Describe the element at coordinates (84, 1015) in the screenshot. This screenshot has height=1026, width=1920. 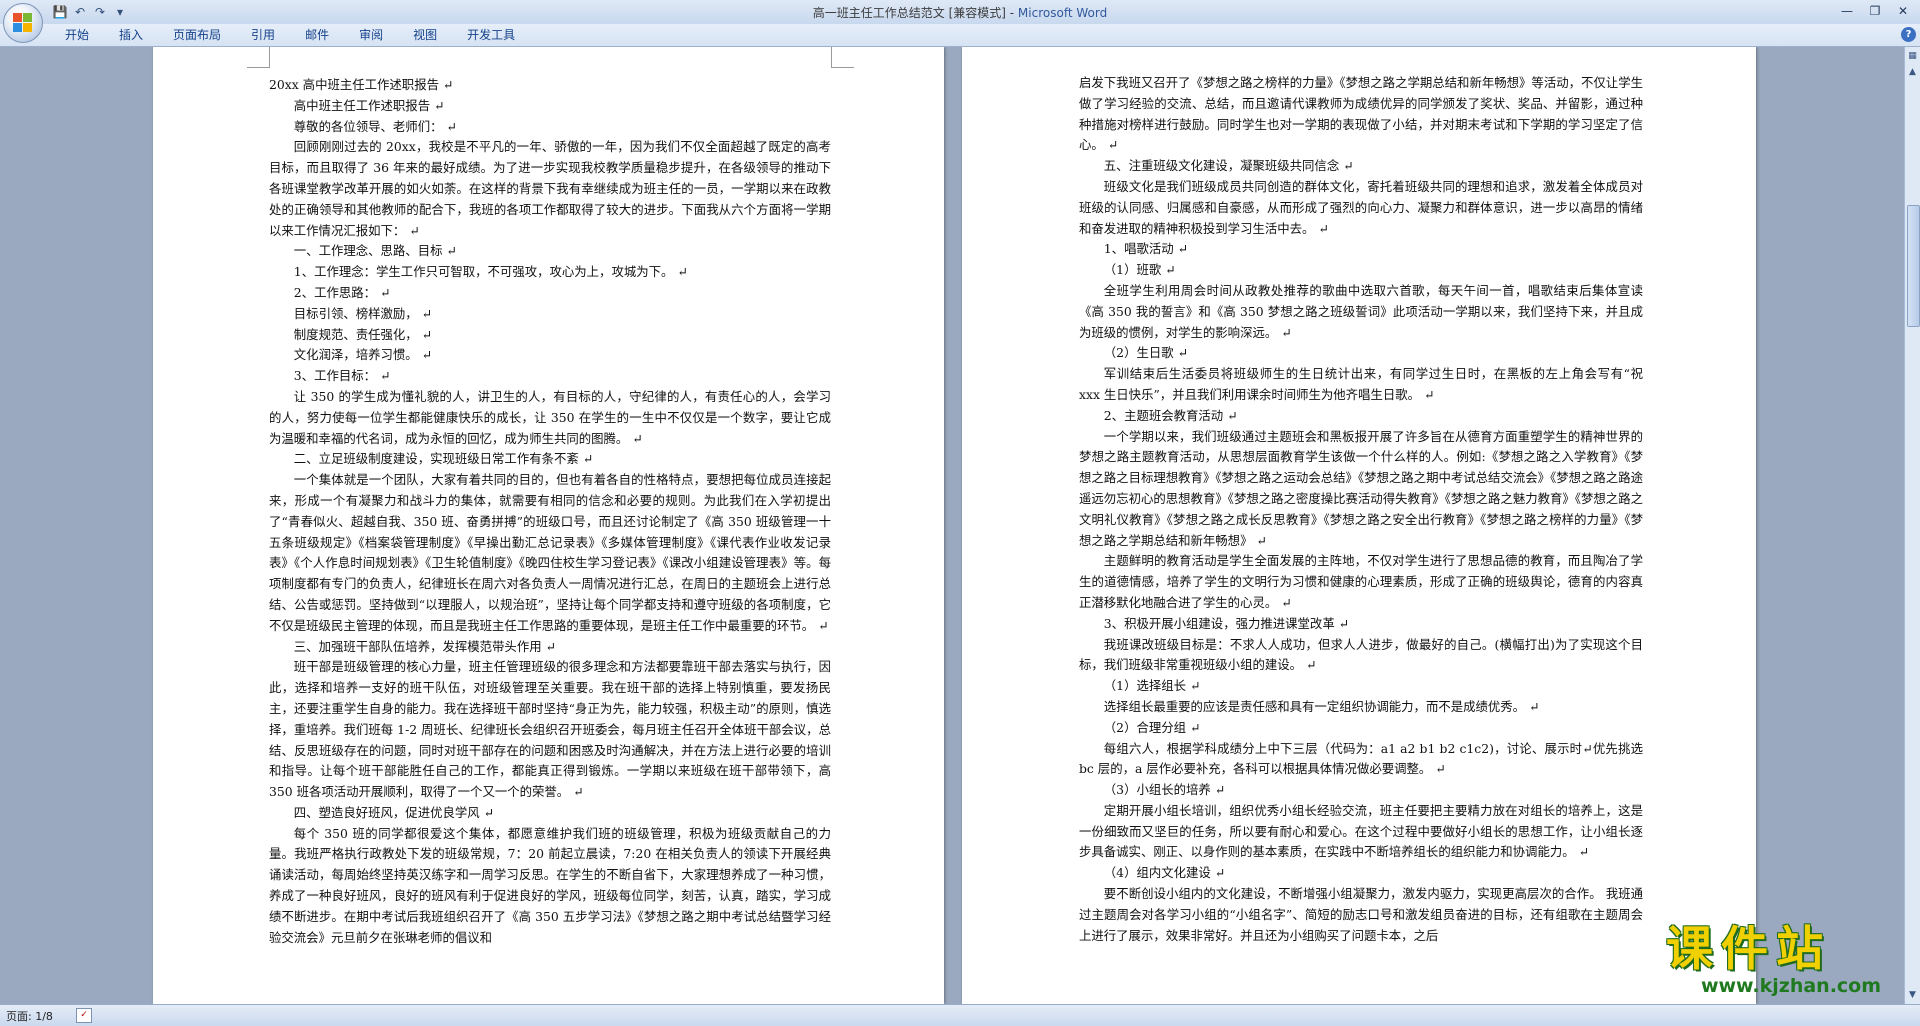
I see `proofing-icon: ✓` at that location.